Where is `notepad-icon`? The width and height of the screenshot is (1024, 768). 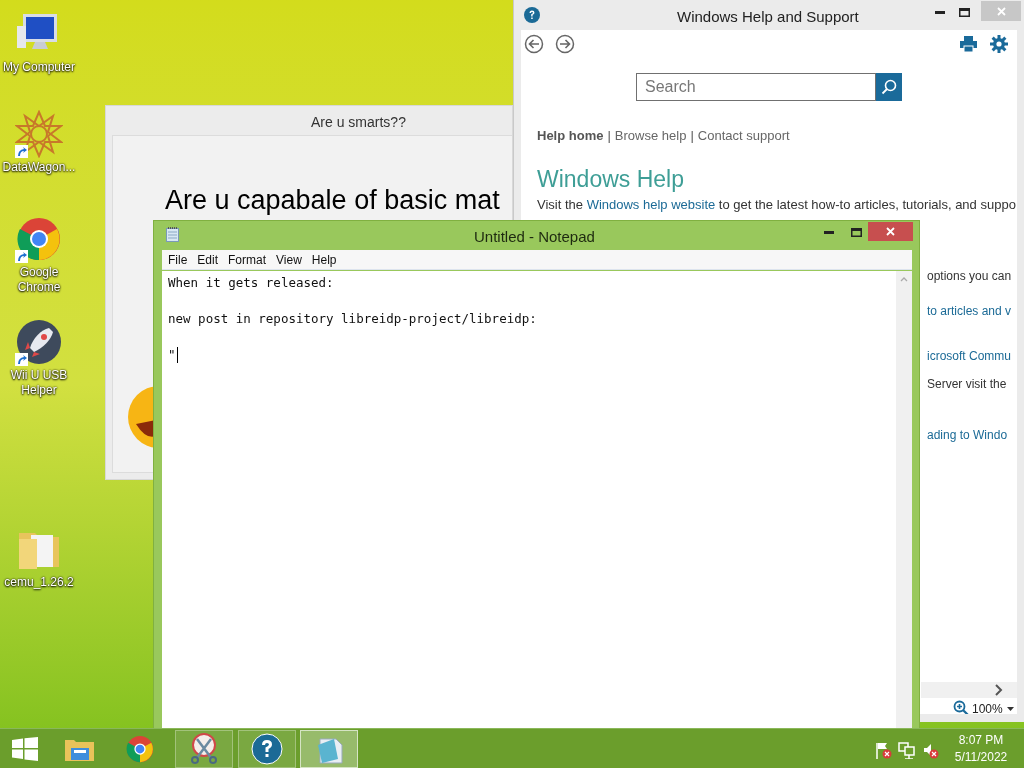
notepad-icon is located at coordinates (172, 234).